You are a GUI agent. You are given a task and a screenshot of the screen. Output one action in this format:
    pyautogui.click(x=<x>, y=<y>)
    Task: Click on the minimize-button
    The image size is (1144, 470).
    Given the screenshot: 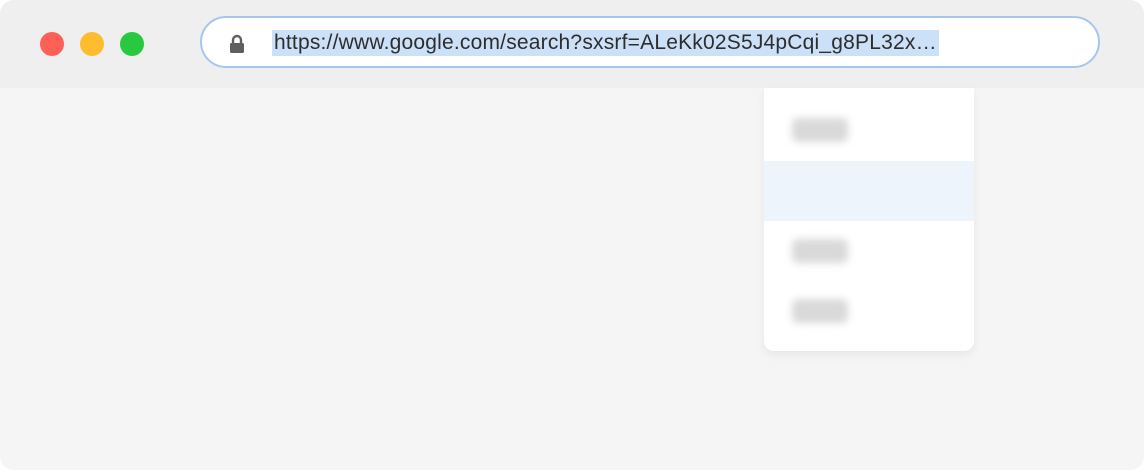 What is the action you would take?
    pyautogui.click(x=92, y=44)
    